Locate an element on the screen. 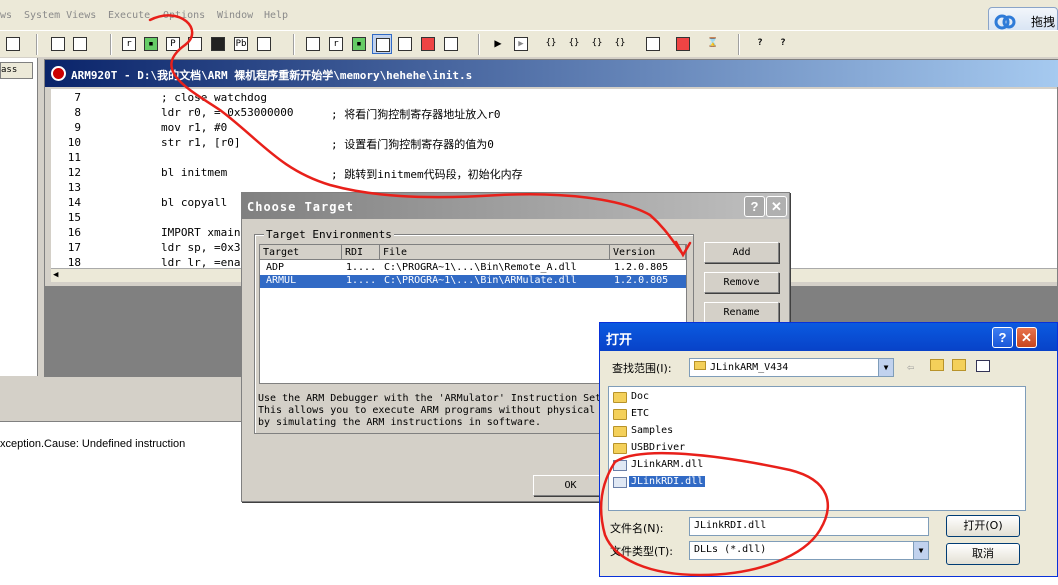 The height and width of the screenshot is (585, 1058). toolbar-button-6: P is located at coordinates (173, 44).